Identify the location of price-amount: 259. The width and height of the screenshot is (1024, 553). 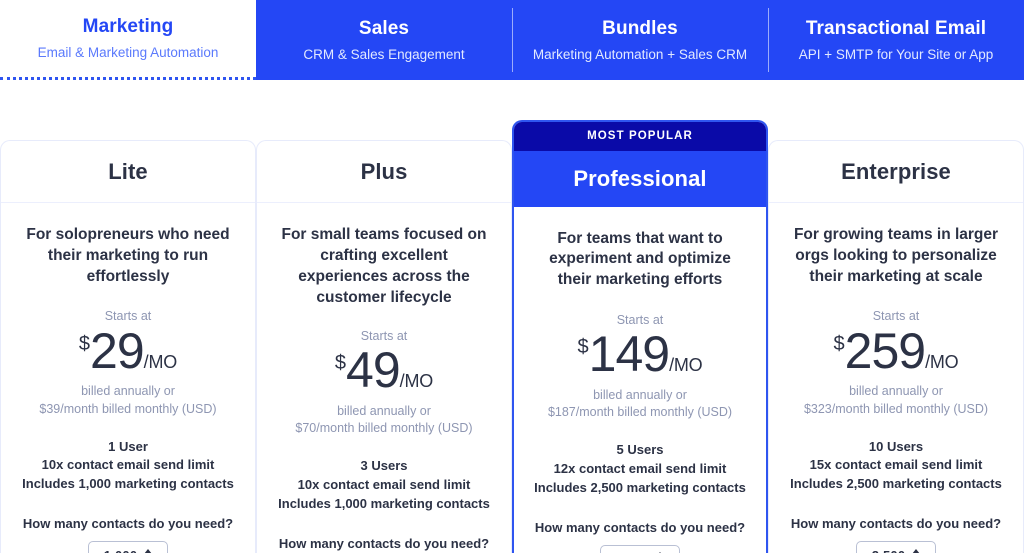
(885, 350).